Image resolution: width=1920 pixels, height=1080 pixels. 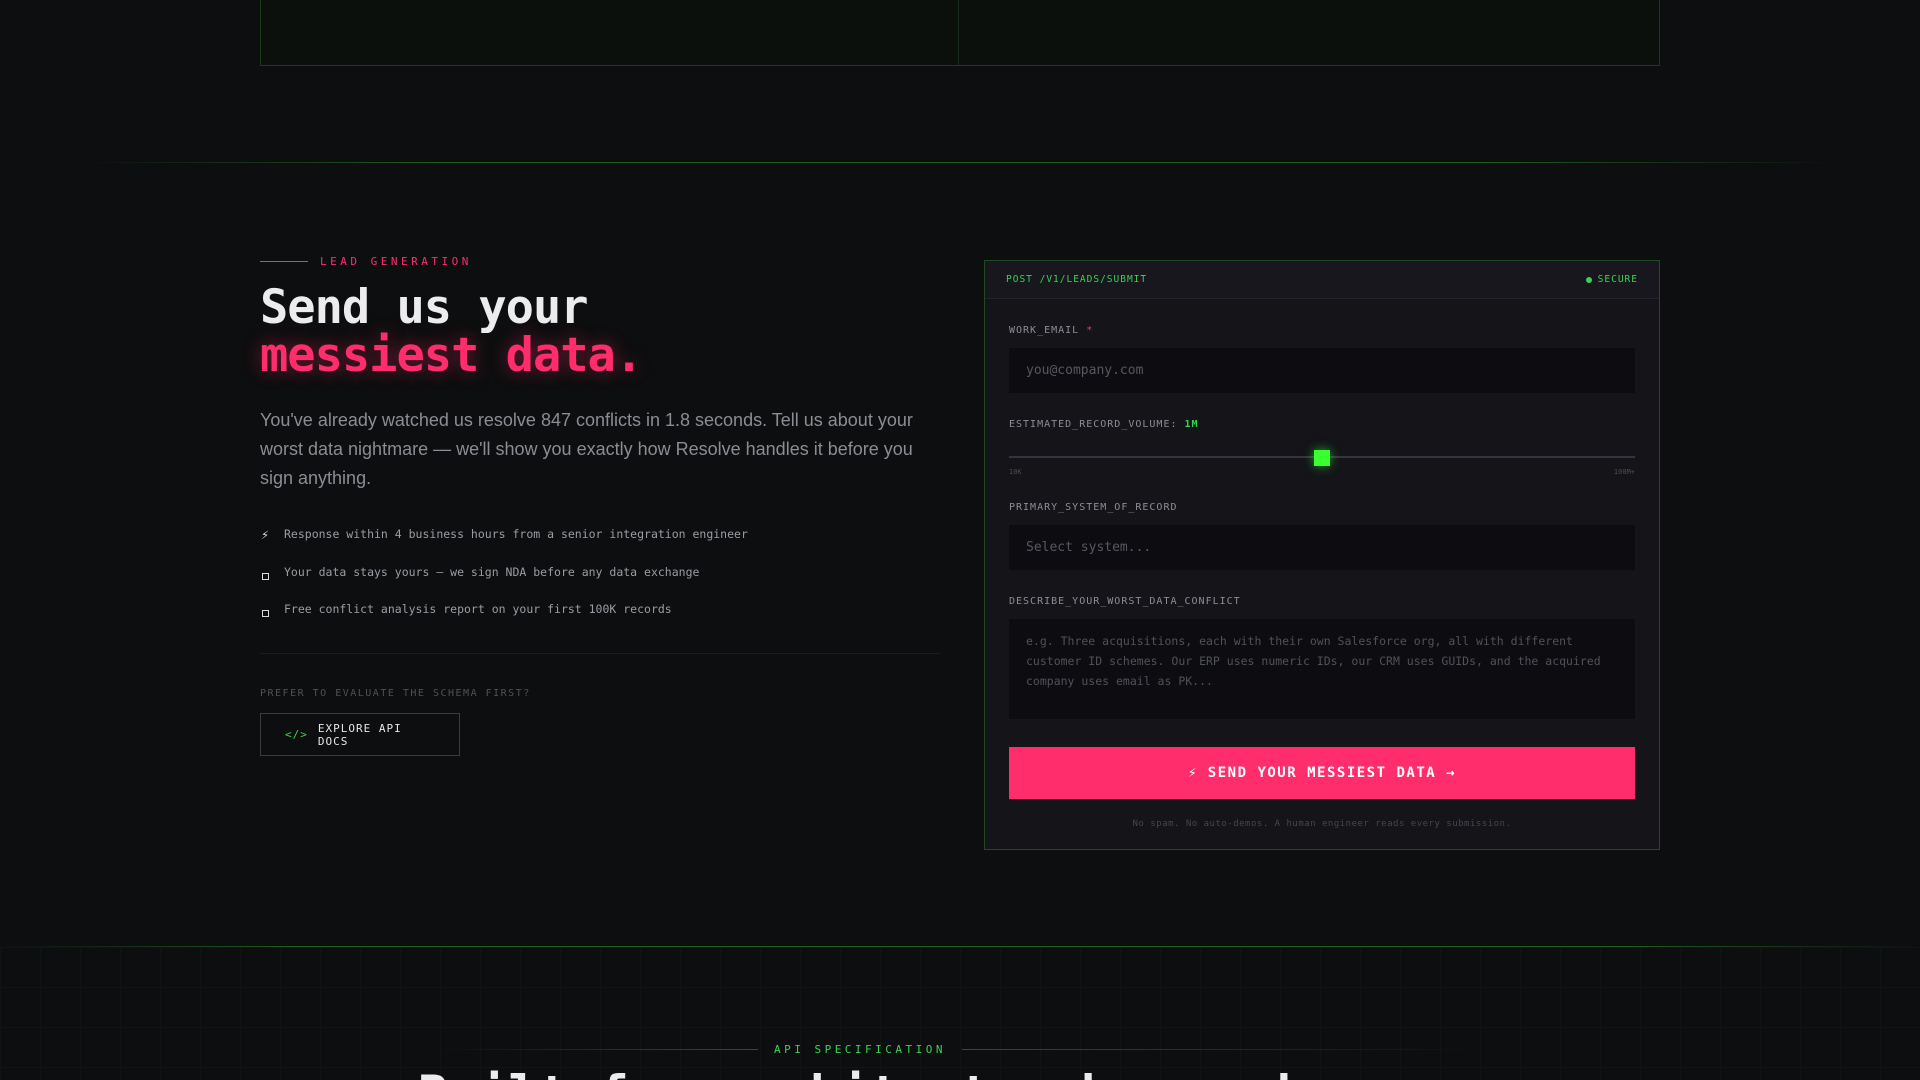 I want to click on lead-title: Send us your messiest data., so click(x=600, y=332).